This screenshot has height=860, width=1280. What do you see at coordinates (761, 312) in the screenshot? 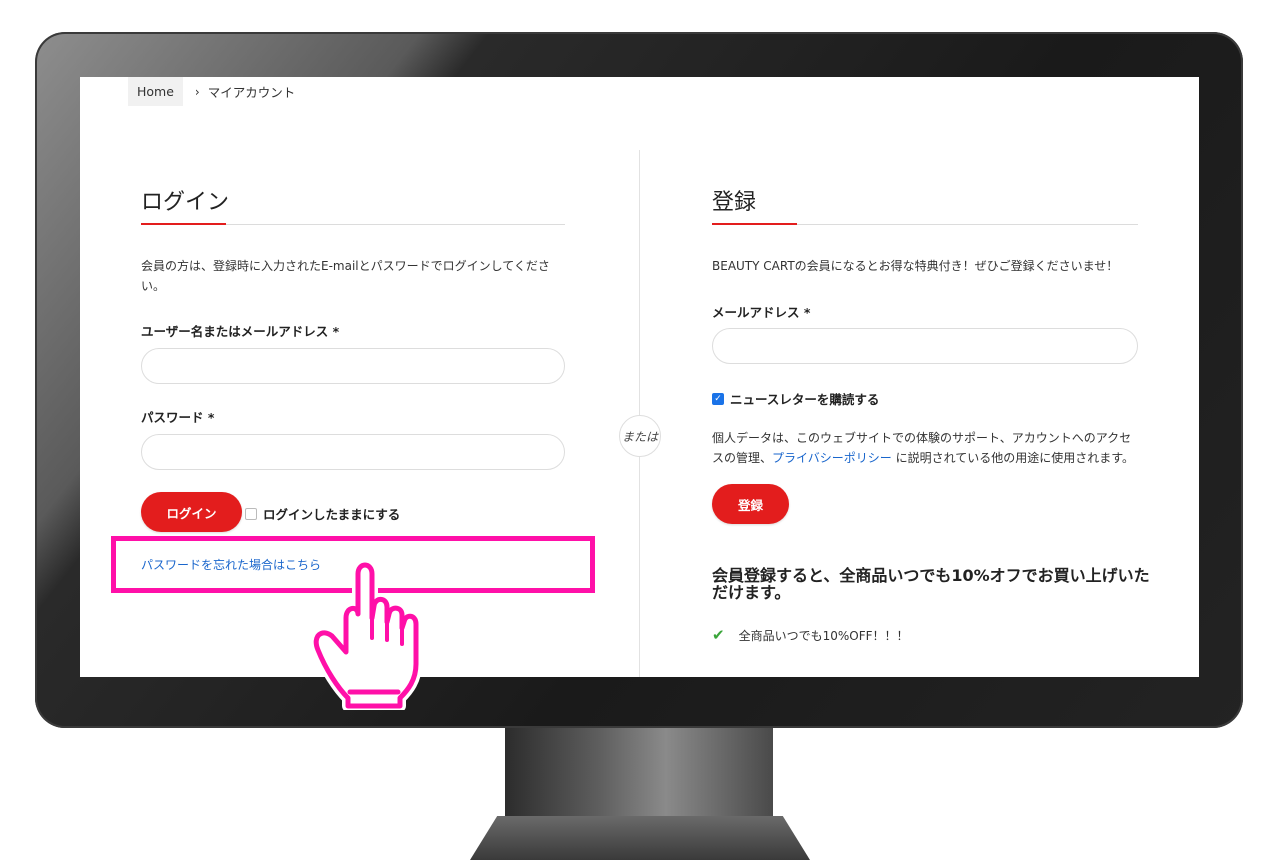
I see `email-label: メールアドレス *` at bounding box center [761, 312].